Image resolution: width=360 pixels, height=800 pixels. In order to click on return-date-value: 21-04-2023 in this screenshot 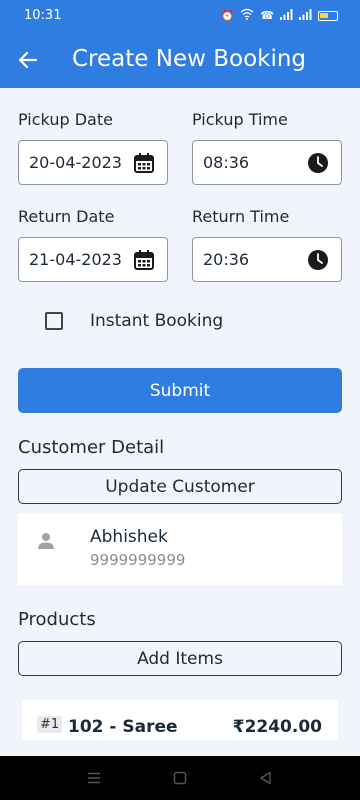, I will do `click(75, 259)`.